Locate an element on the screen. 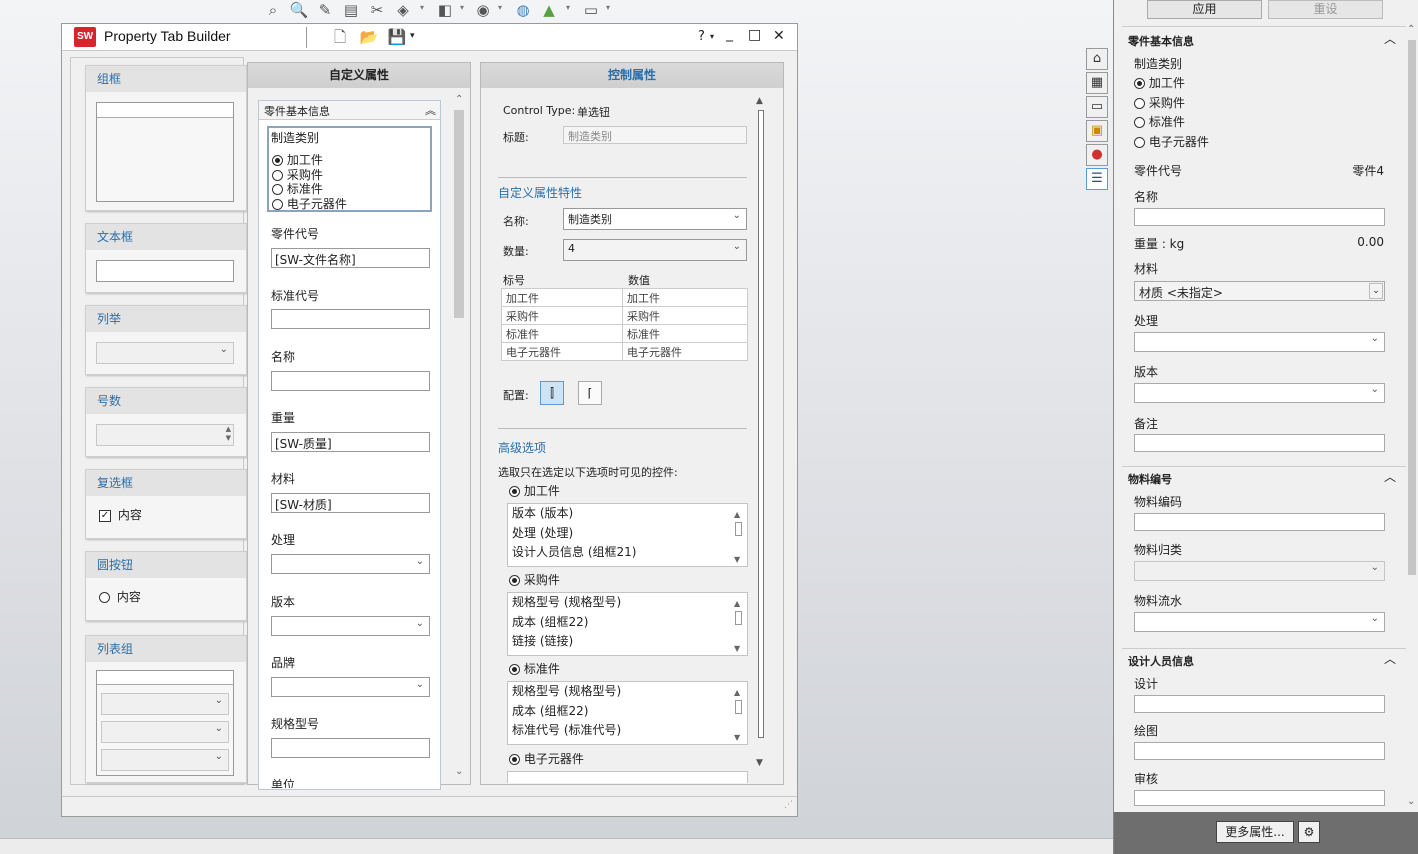 The height and width of the screenshot is (854, 1418). note-field is located at coordinates (1259, 443).